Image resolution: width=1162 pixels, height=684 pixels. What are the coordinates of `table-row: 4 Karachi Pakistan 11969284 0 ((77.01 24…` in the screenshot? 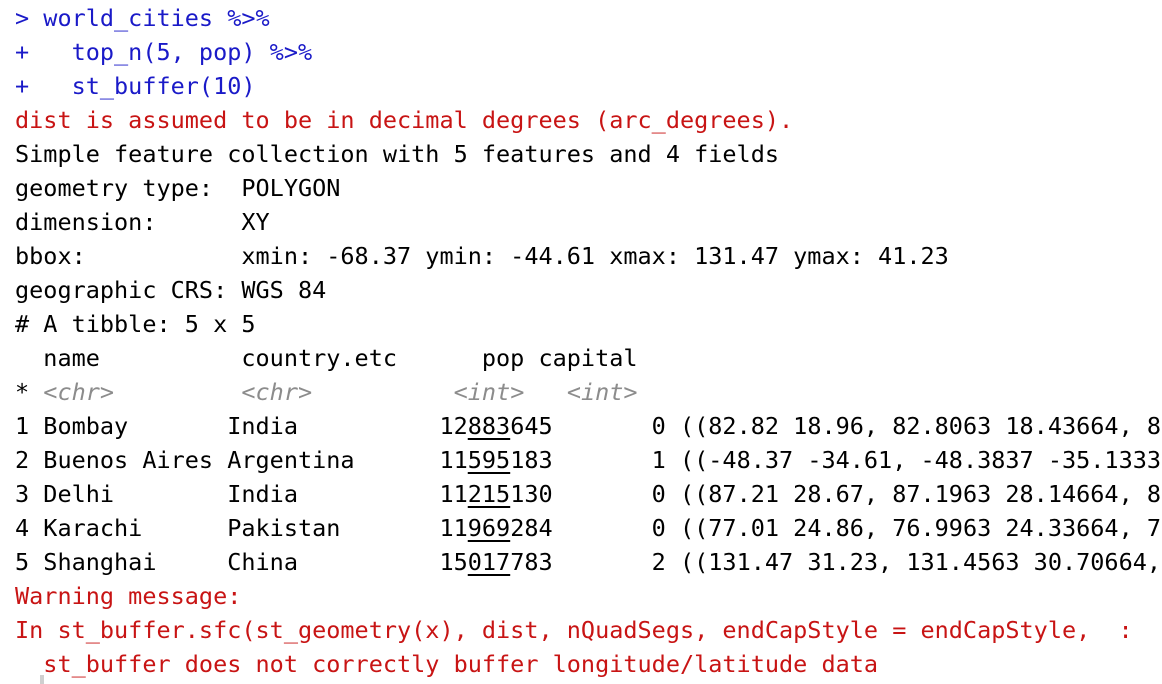 It's located at (588, 528).